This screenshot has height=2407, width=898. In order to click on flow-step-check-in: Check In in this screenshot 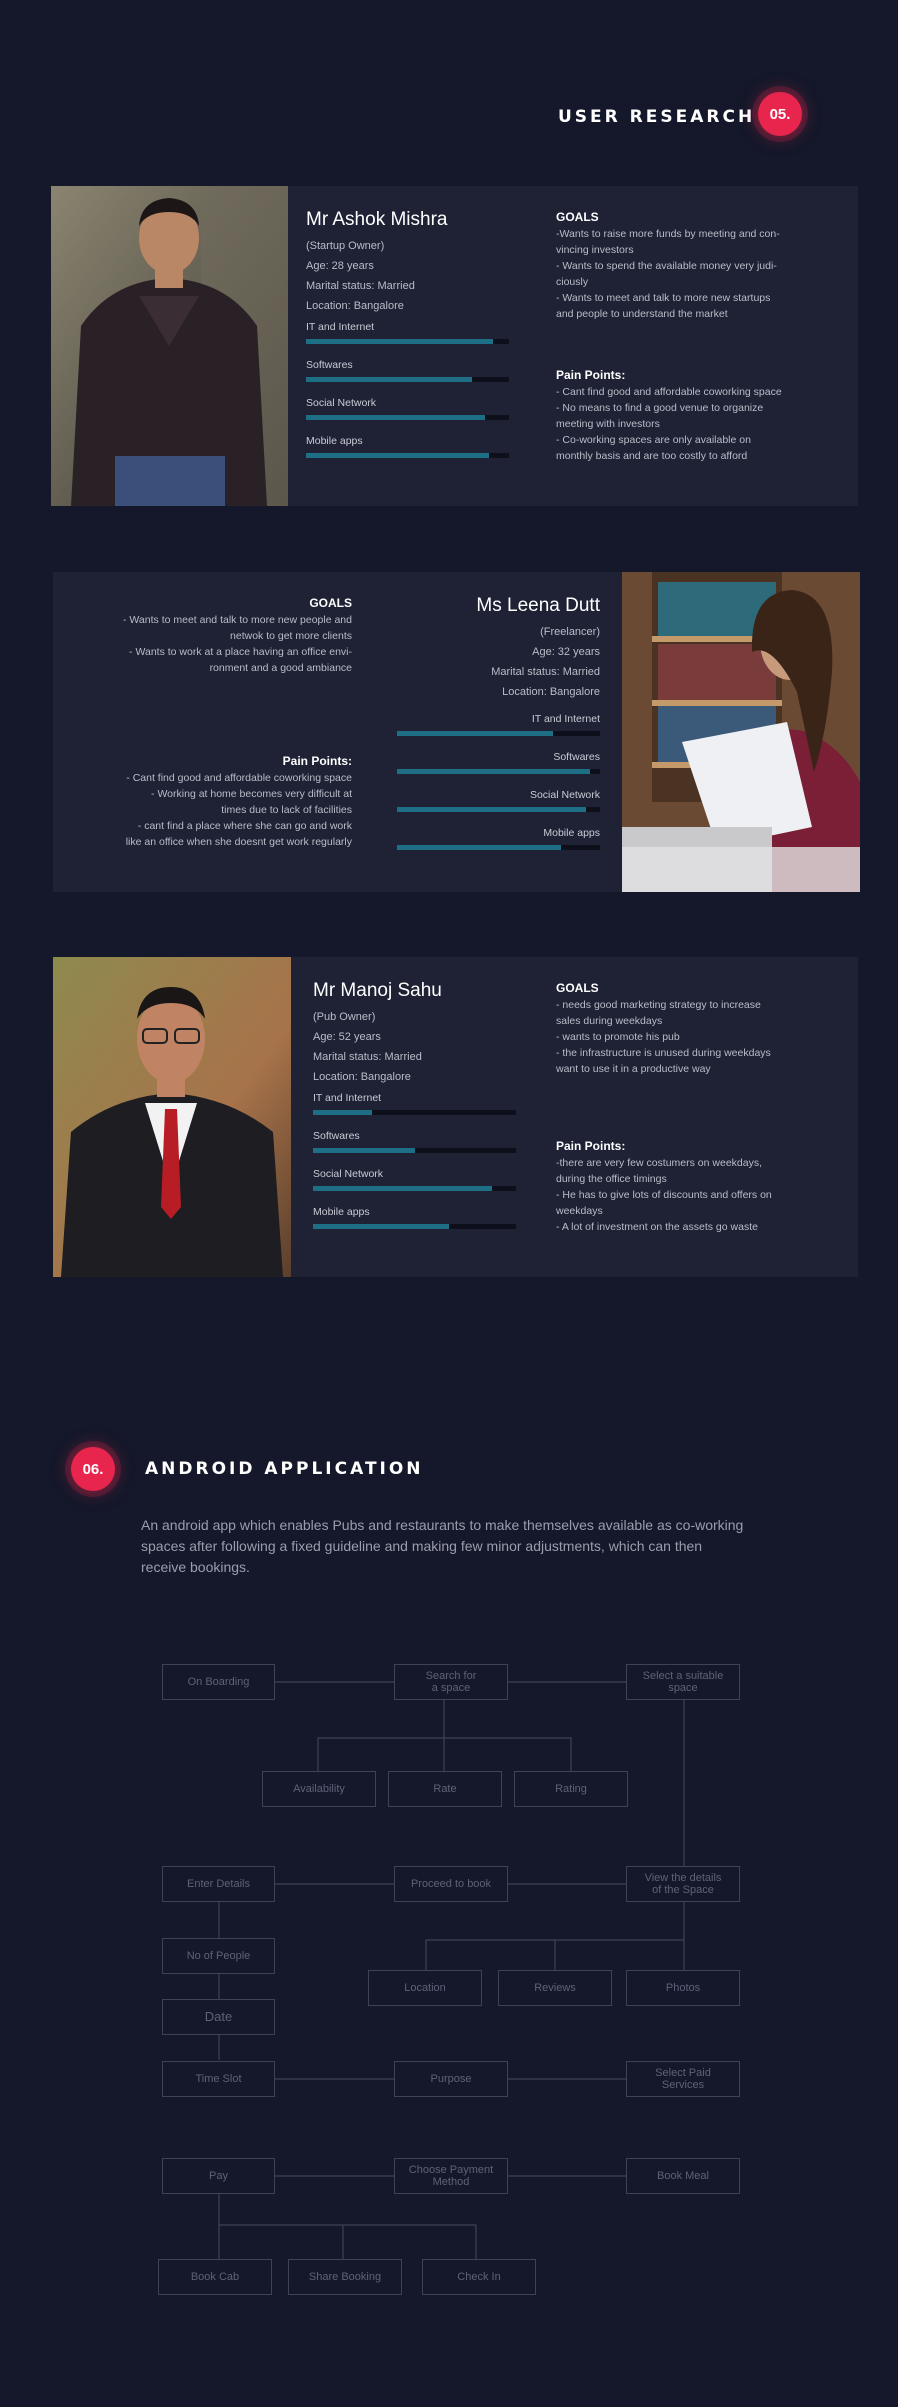, I will do `click(479, 2277)`.